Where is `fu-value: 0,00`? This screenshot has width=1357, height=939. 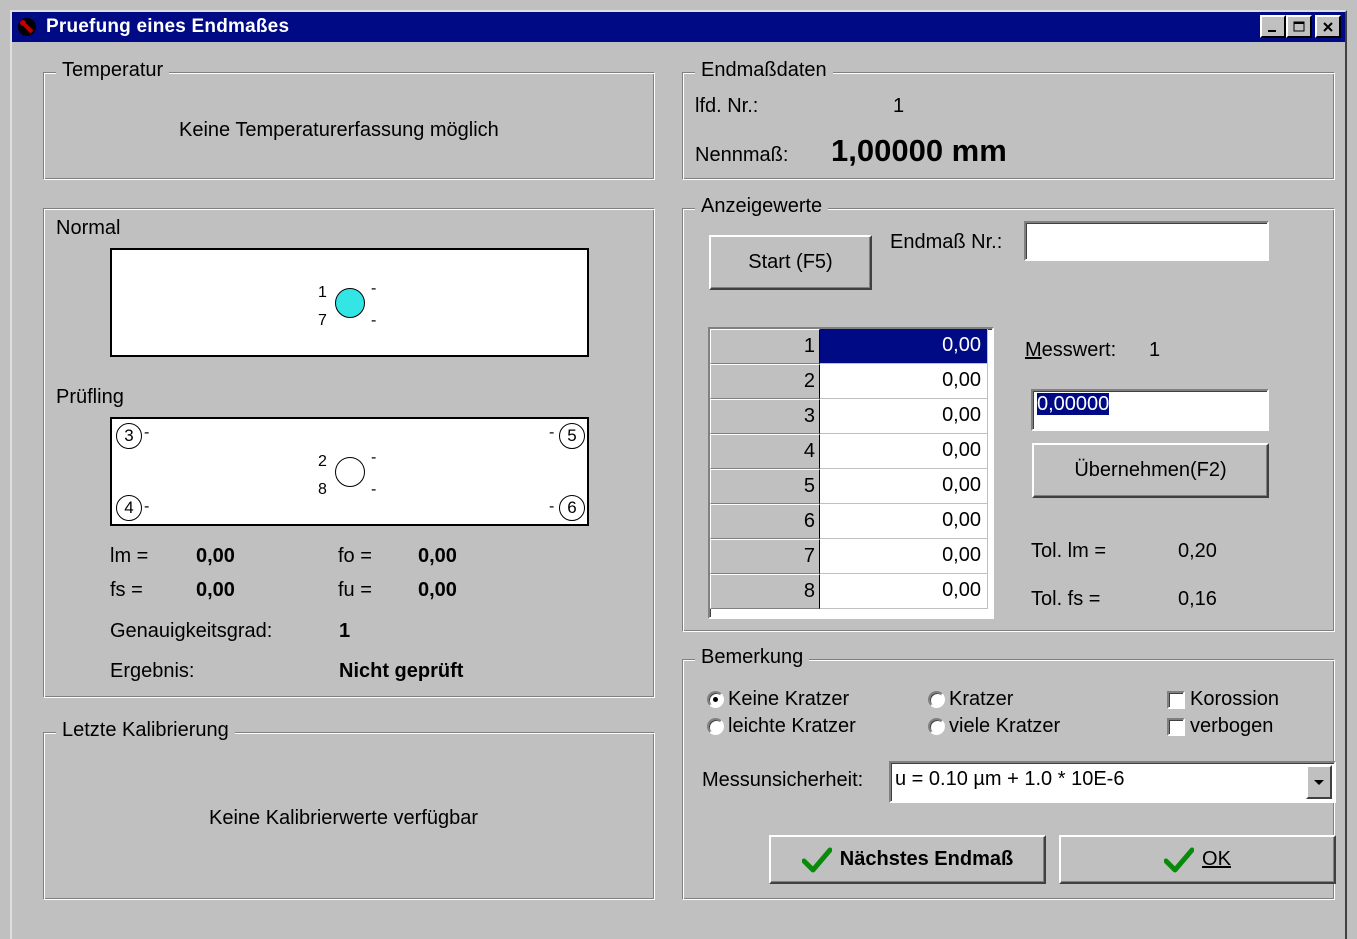
fu-value: 0,00 is located at coordinates (437, 590).